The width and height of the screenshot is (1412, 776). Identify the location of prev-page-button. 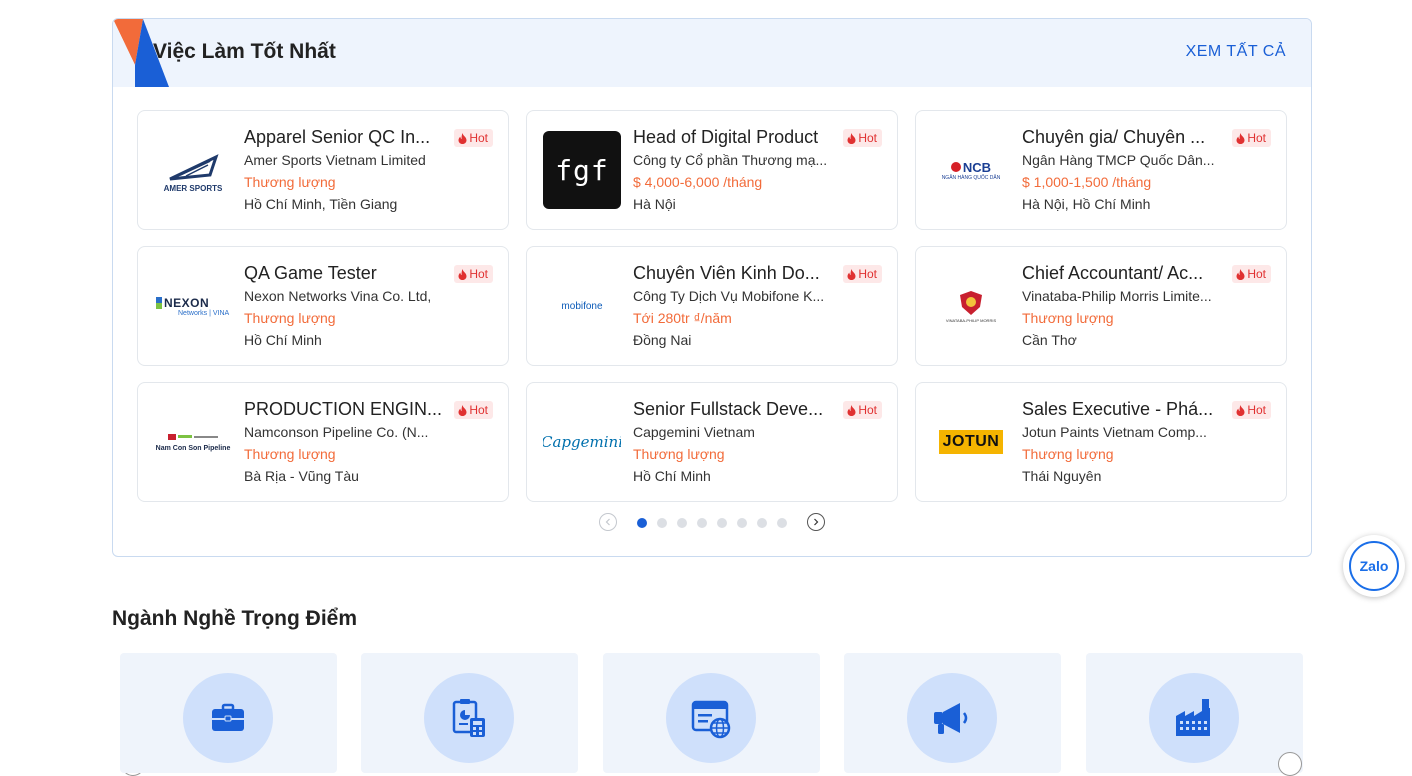
(608, 522).